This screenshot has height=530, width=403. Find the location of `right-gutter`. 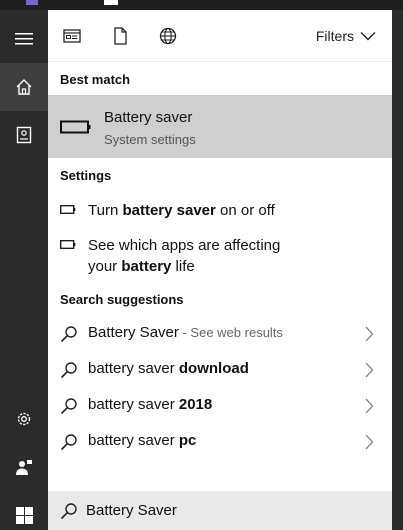

right-gutter is located at coordinates (397, 270).